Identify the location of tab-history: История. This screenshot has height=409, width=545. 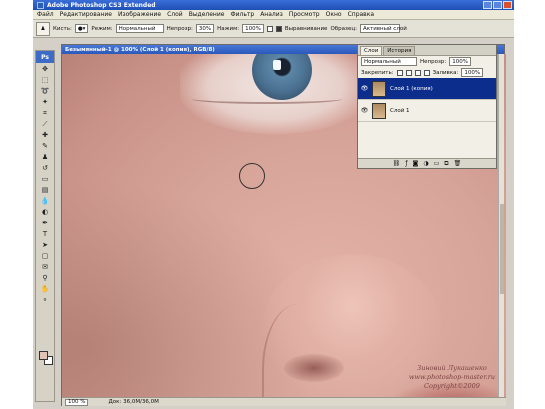
(399, 50).